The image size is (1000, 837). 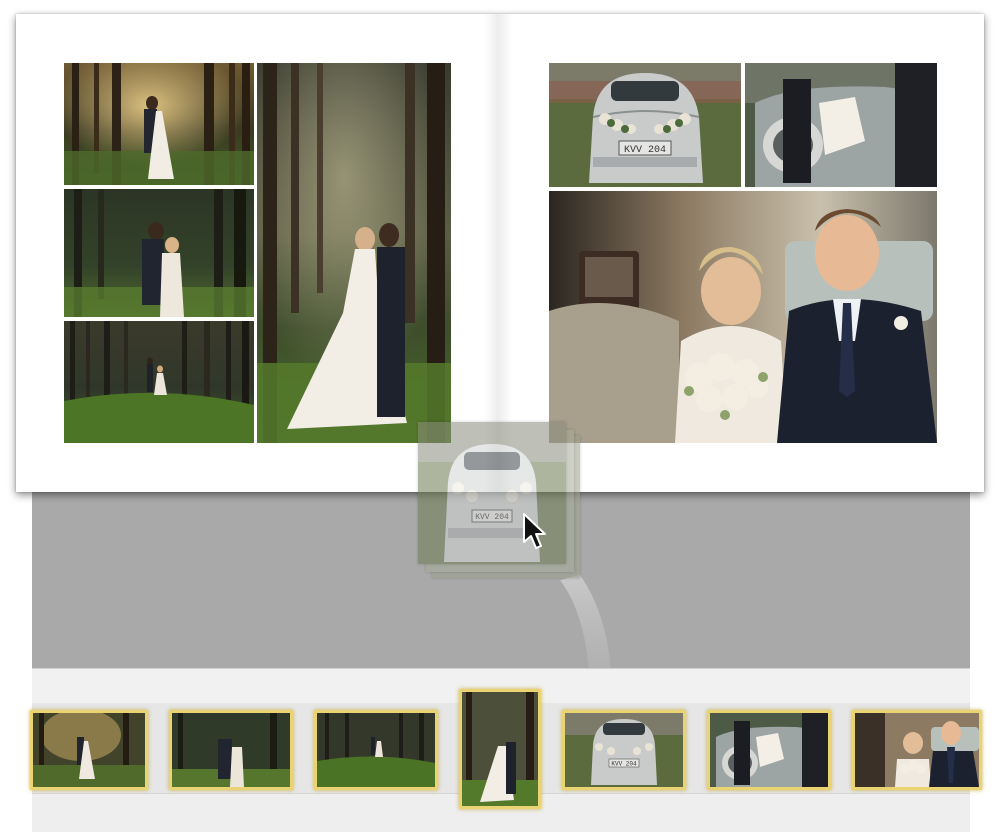 I want to click on thumbnail-forest-couple-hug, so click(x=231, y=750).